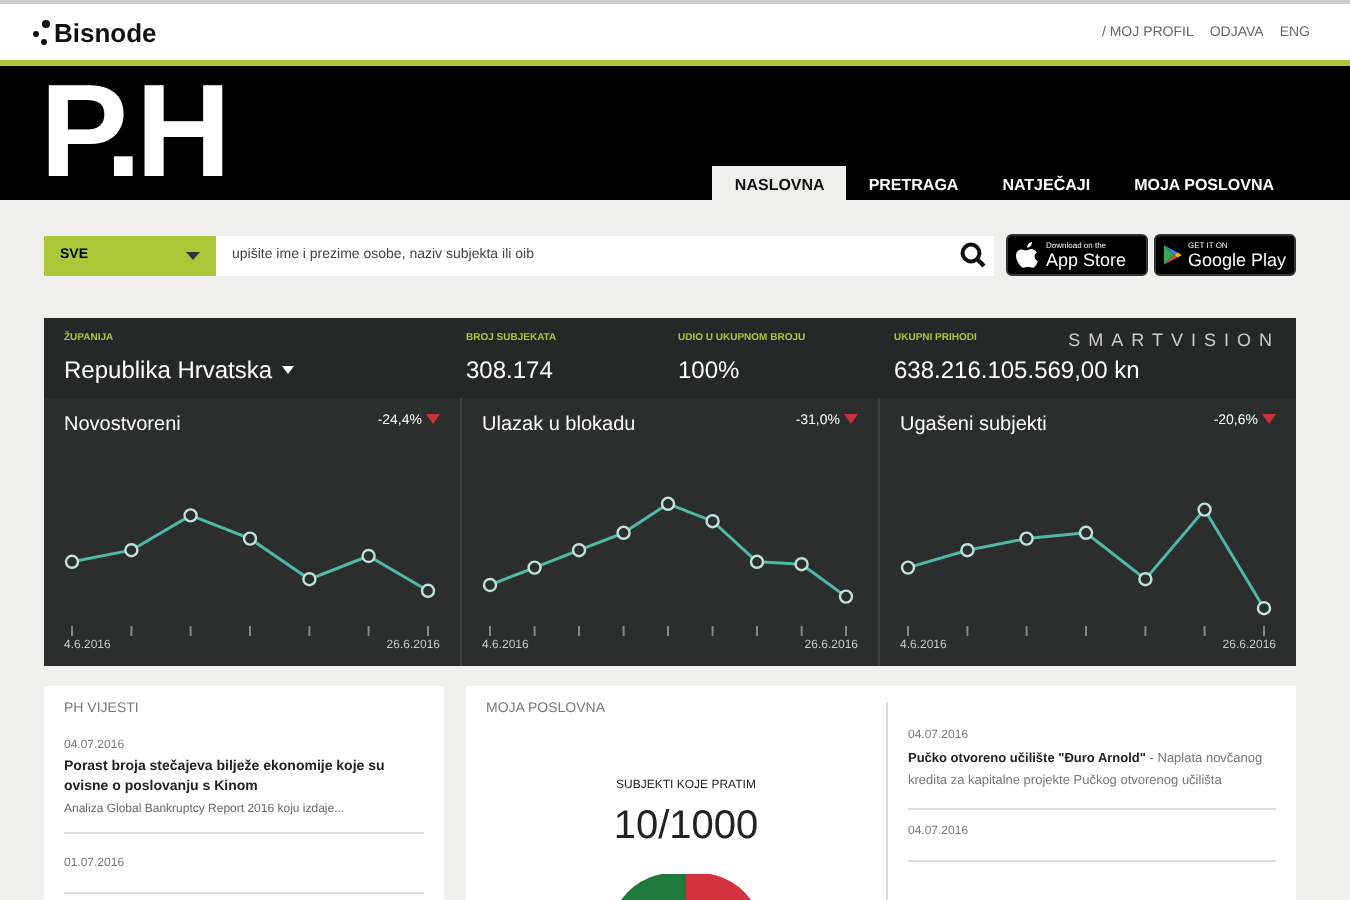 This screenshot has height=900, width=1350. What do you see at coordinates (1204, 183) in the screenshot?
I see `nav-tab: MOJA POSLOVNA` at bounding box center [1204, 183].